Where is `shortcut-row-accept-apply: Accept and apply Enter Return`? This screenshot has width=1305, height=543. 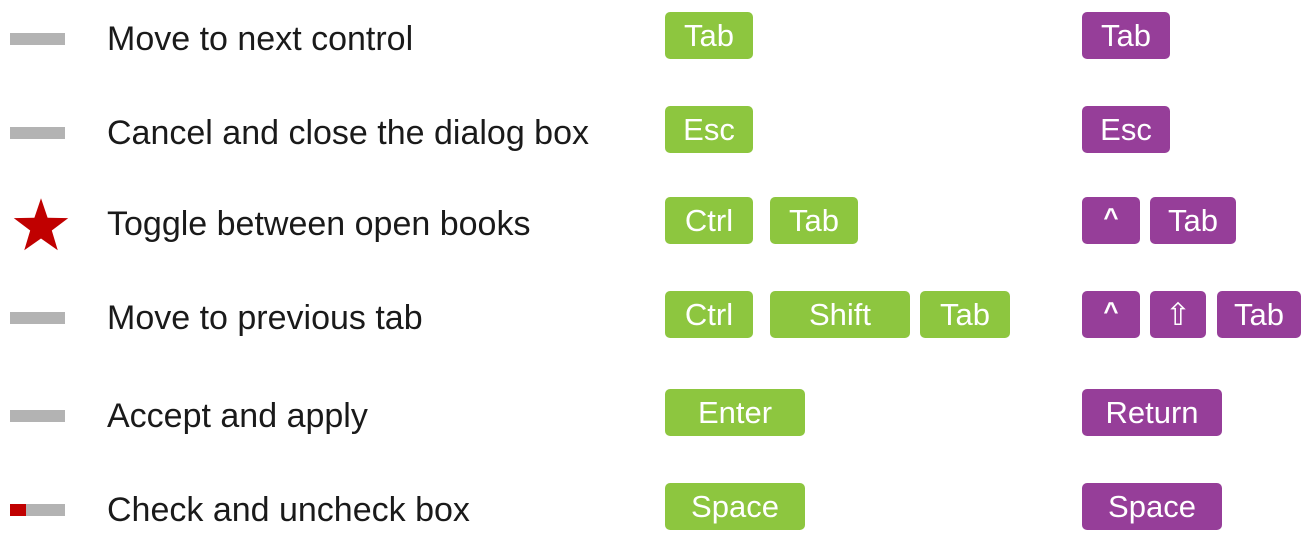 shortcut-row-accept-apply: Accept and apply Enter Return is located at coordinates (652, 419).